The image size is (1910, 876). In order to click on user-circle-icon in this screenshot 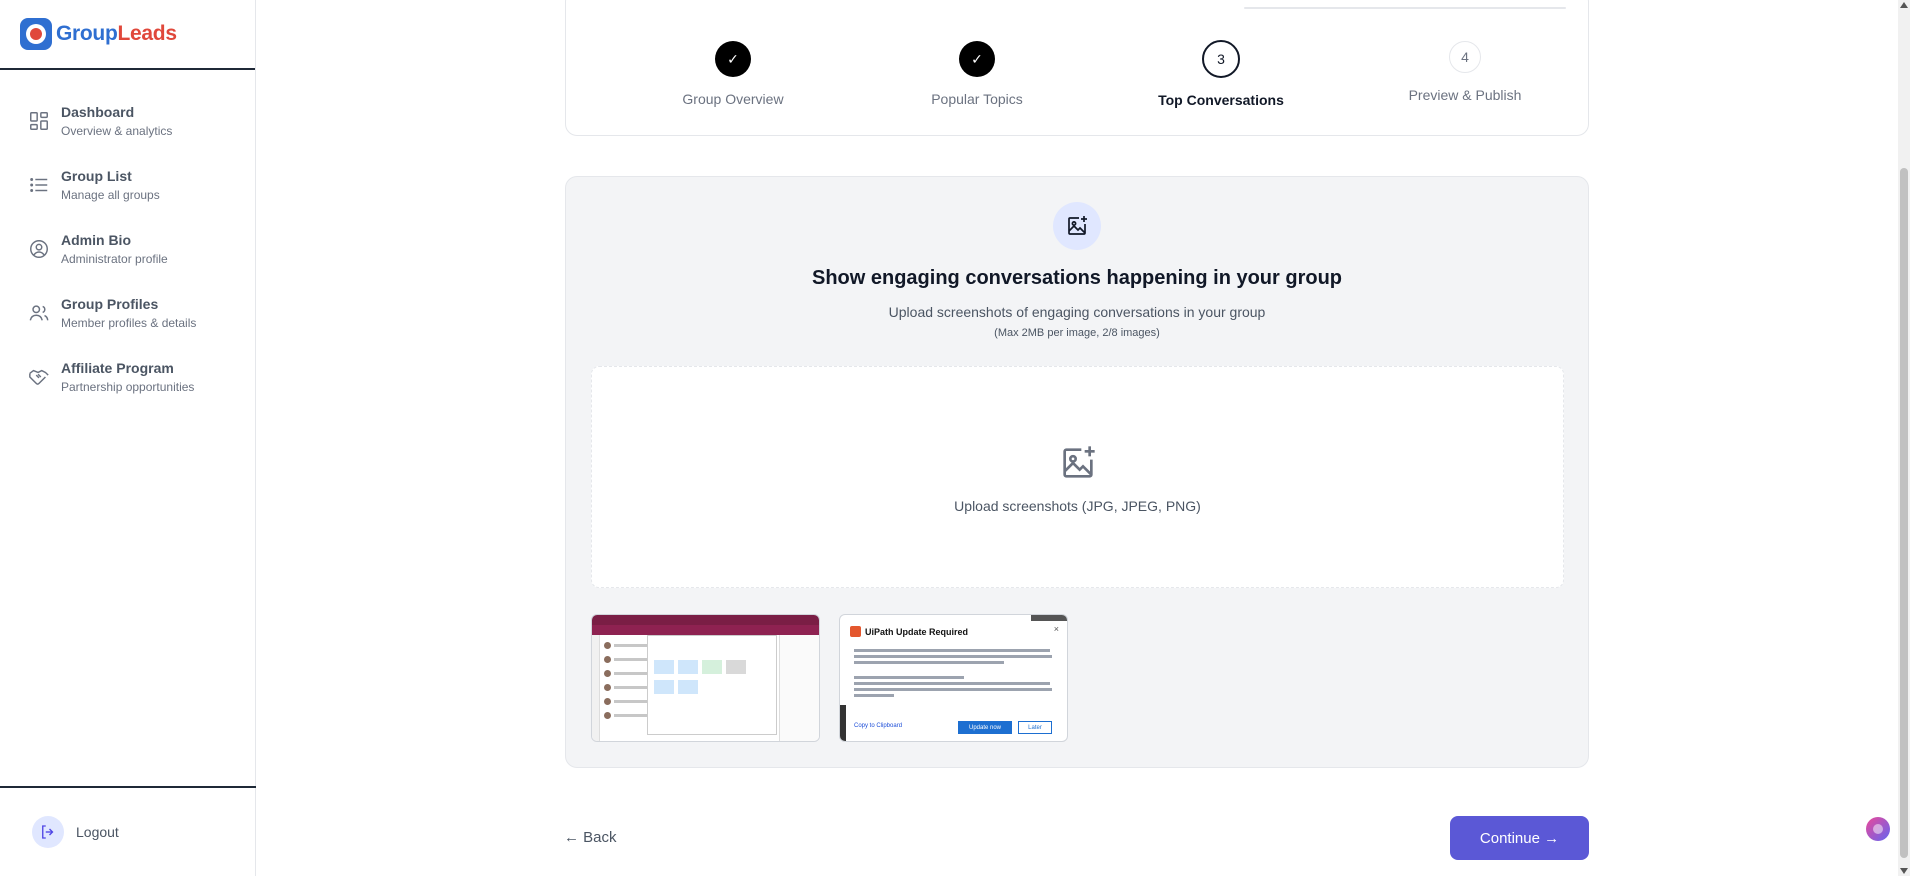, I will do `click(39, 249)`.